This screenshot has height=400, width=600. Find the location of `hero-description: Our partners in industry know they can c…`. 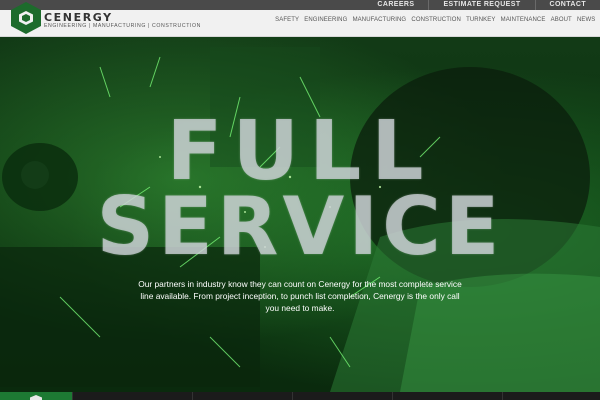

hero-description: Our partners in industry know they can c… is located at coordinates (300, 296).